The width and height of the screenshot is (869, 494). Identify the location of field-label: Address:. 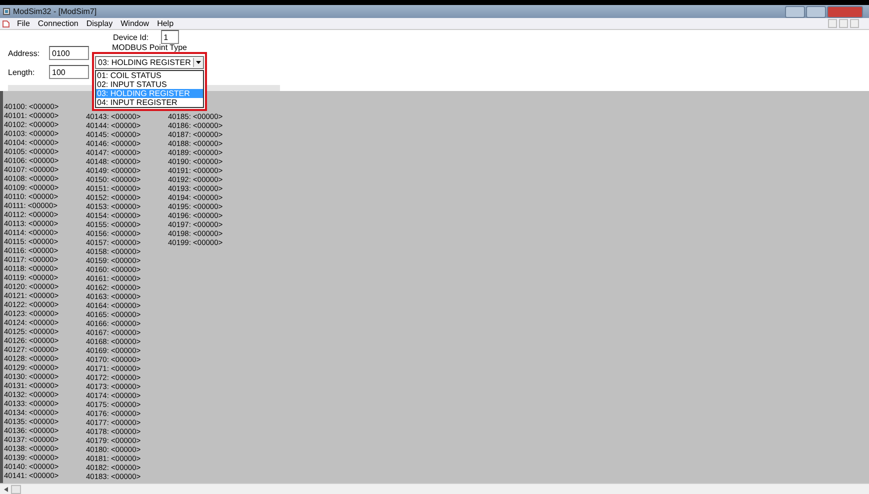
(24, 53).